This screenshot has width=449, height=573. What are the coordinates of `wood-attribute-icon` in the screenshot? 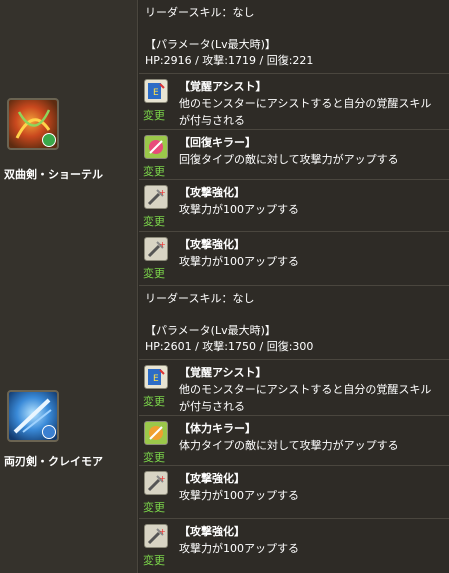 It's located at (49, 140).